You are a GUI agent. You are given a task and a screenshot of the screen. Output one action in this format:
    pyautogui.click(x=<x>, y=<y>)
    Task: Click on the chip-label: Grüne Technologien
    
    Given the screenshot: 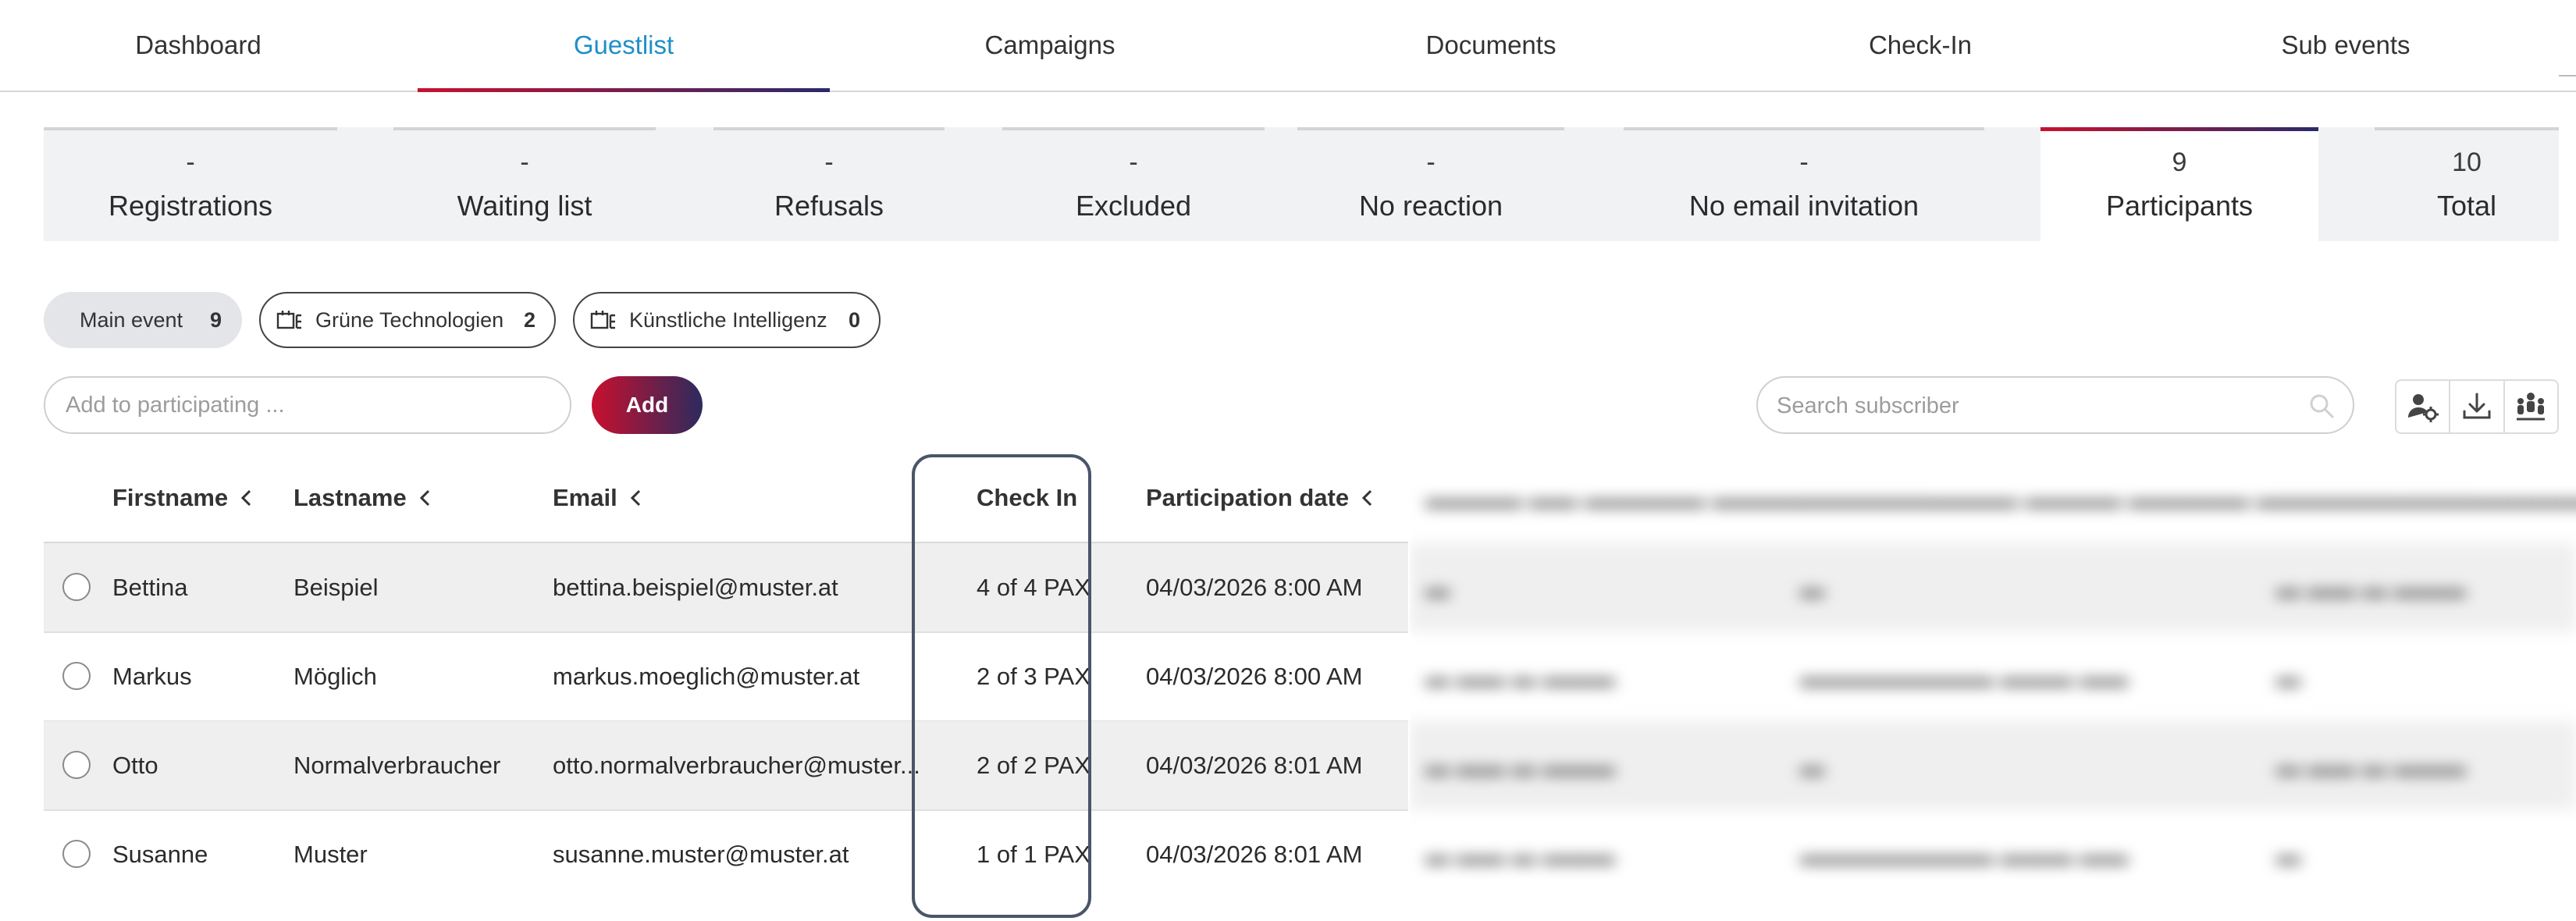 What is the action you would take?
    pyautogui.click(x=409, y=320)
    